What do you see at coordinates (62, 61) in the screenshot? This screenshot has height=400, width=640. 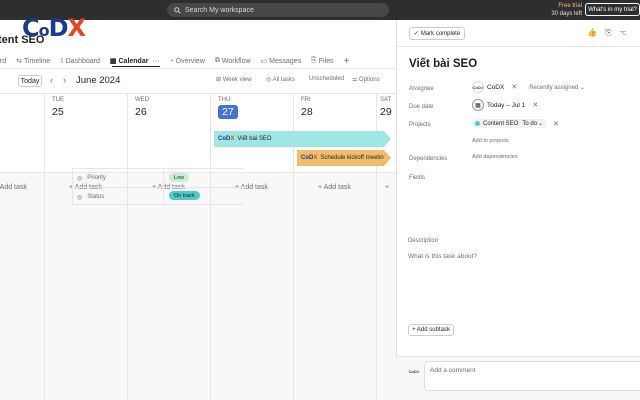 I see `dashboard-icon: ⌇` at bounding box center [62, 61].